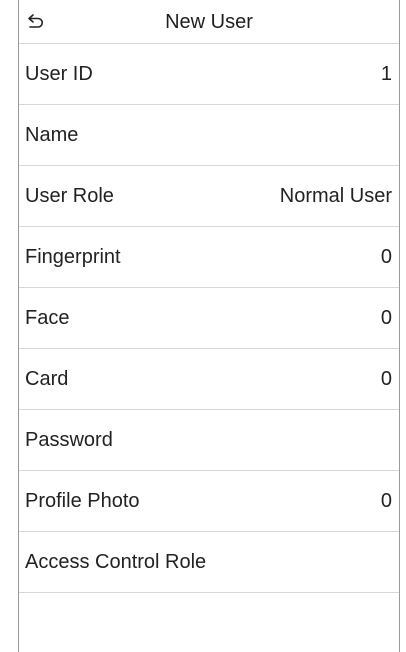  What do you see at coordinates (47, 317) in the screenshot?
I see `row-label: Face` at bounding box center [47, 317].